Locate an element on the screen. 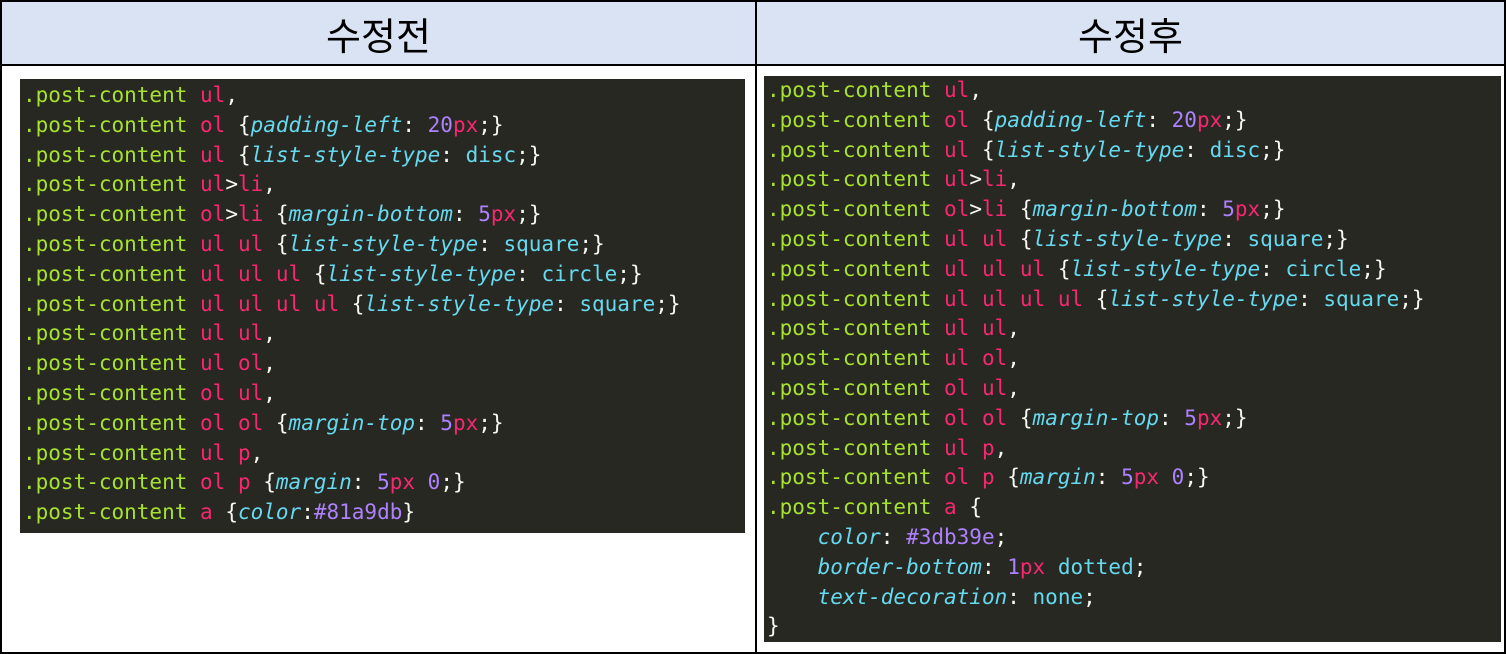 The image size is (1506, 654). code-token: margin is located at coordinates (313, 482).